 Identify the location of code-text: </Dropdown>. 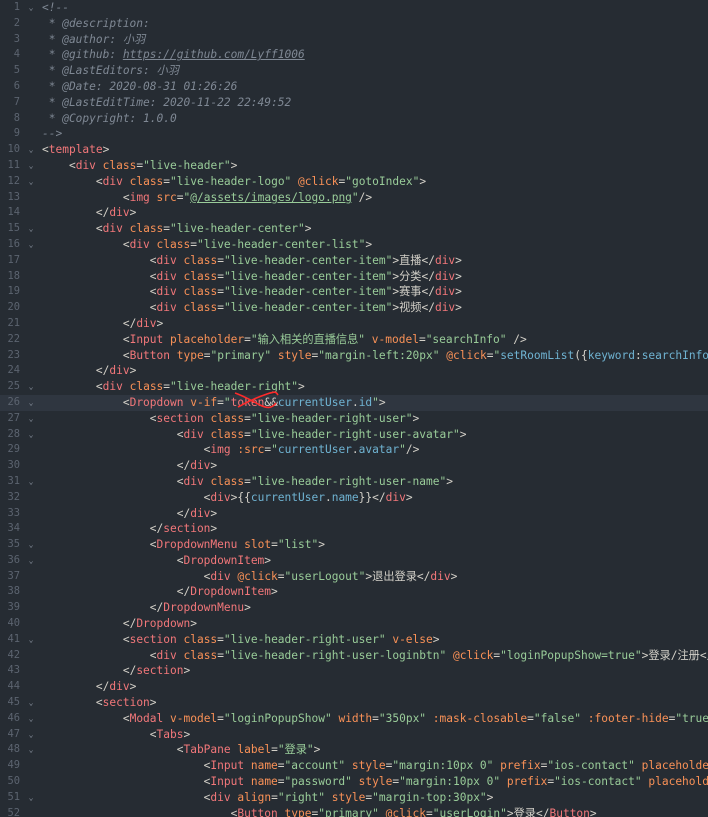
(119, 624).